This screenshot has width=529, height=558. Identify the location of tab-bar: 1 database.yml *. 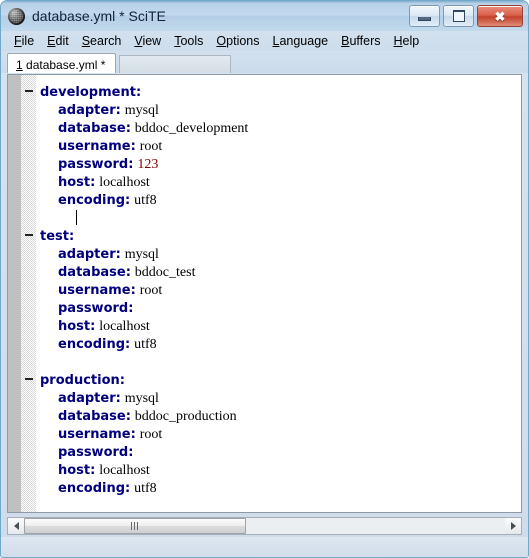
(264, 62).